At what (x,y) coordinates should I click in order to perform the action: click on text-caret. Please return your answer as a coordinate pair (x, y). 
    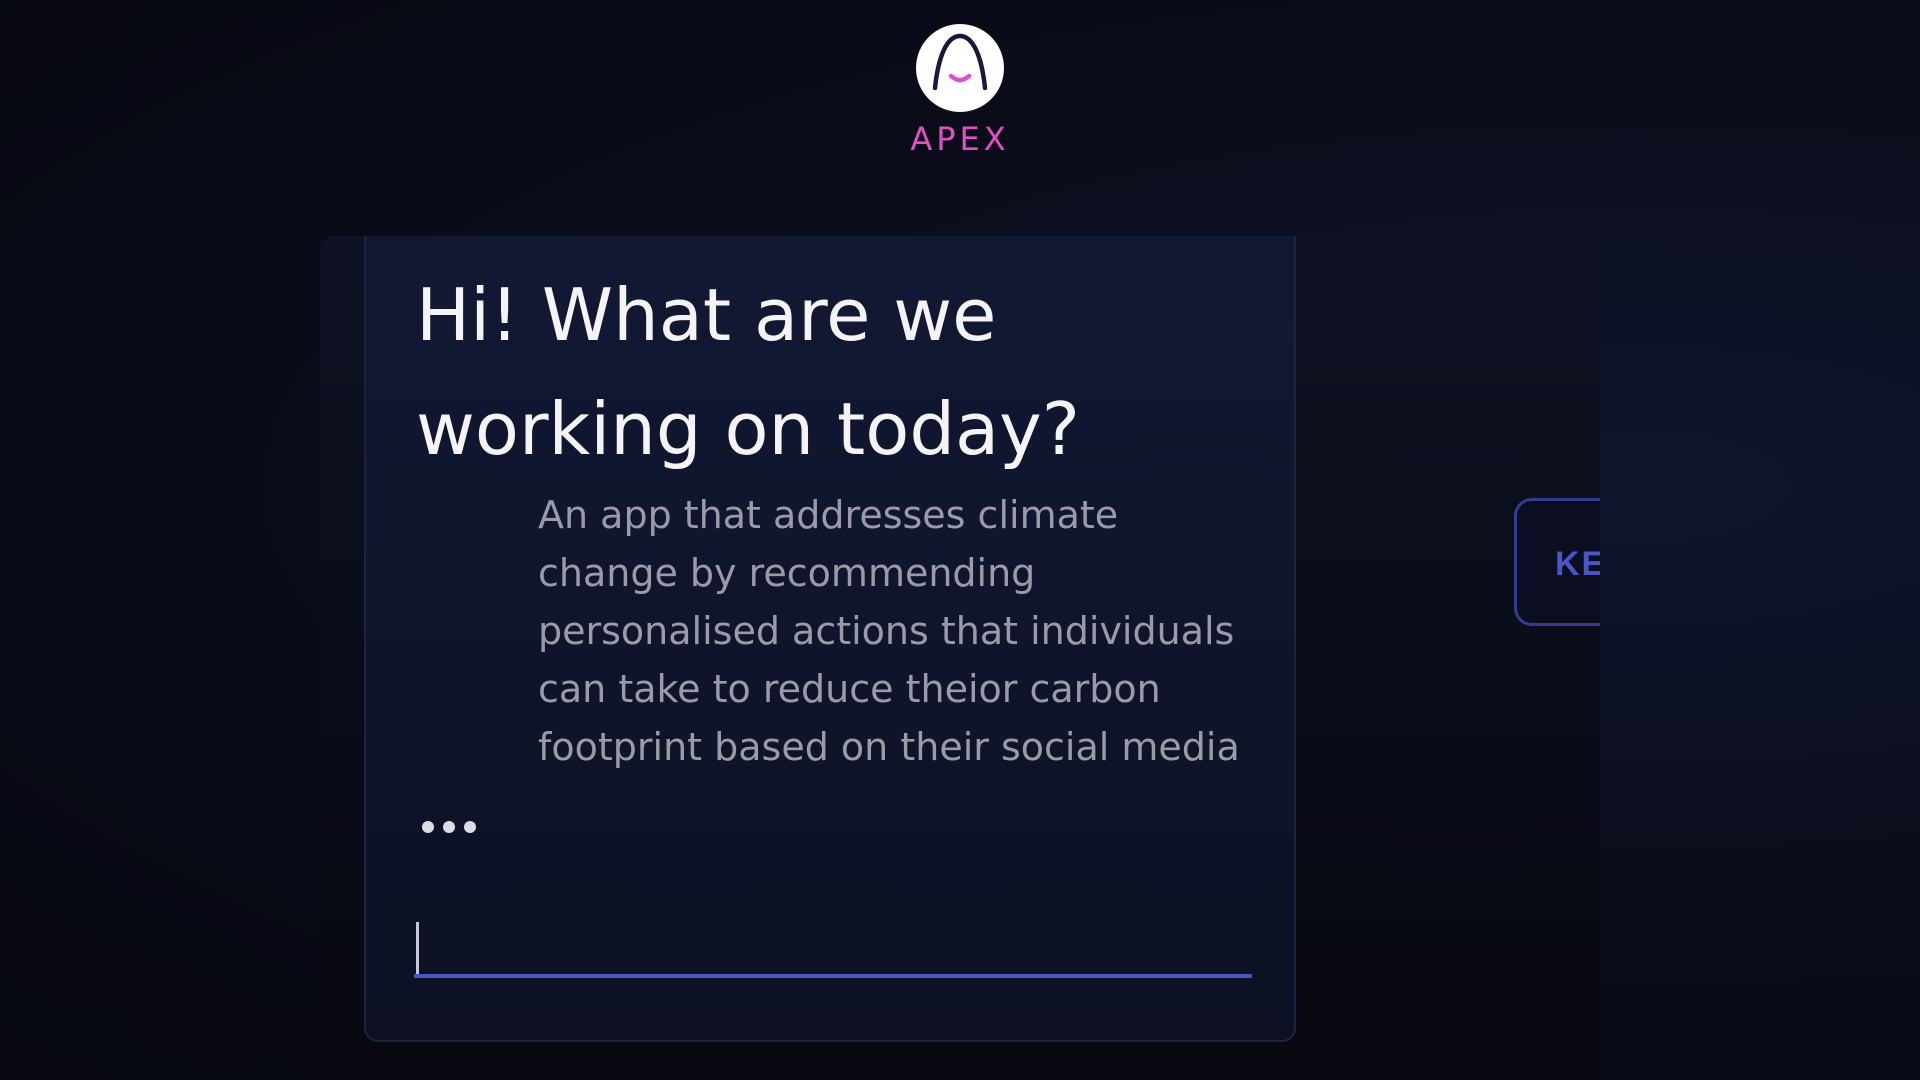
    Looking at the image, I should click on (417, 948).